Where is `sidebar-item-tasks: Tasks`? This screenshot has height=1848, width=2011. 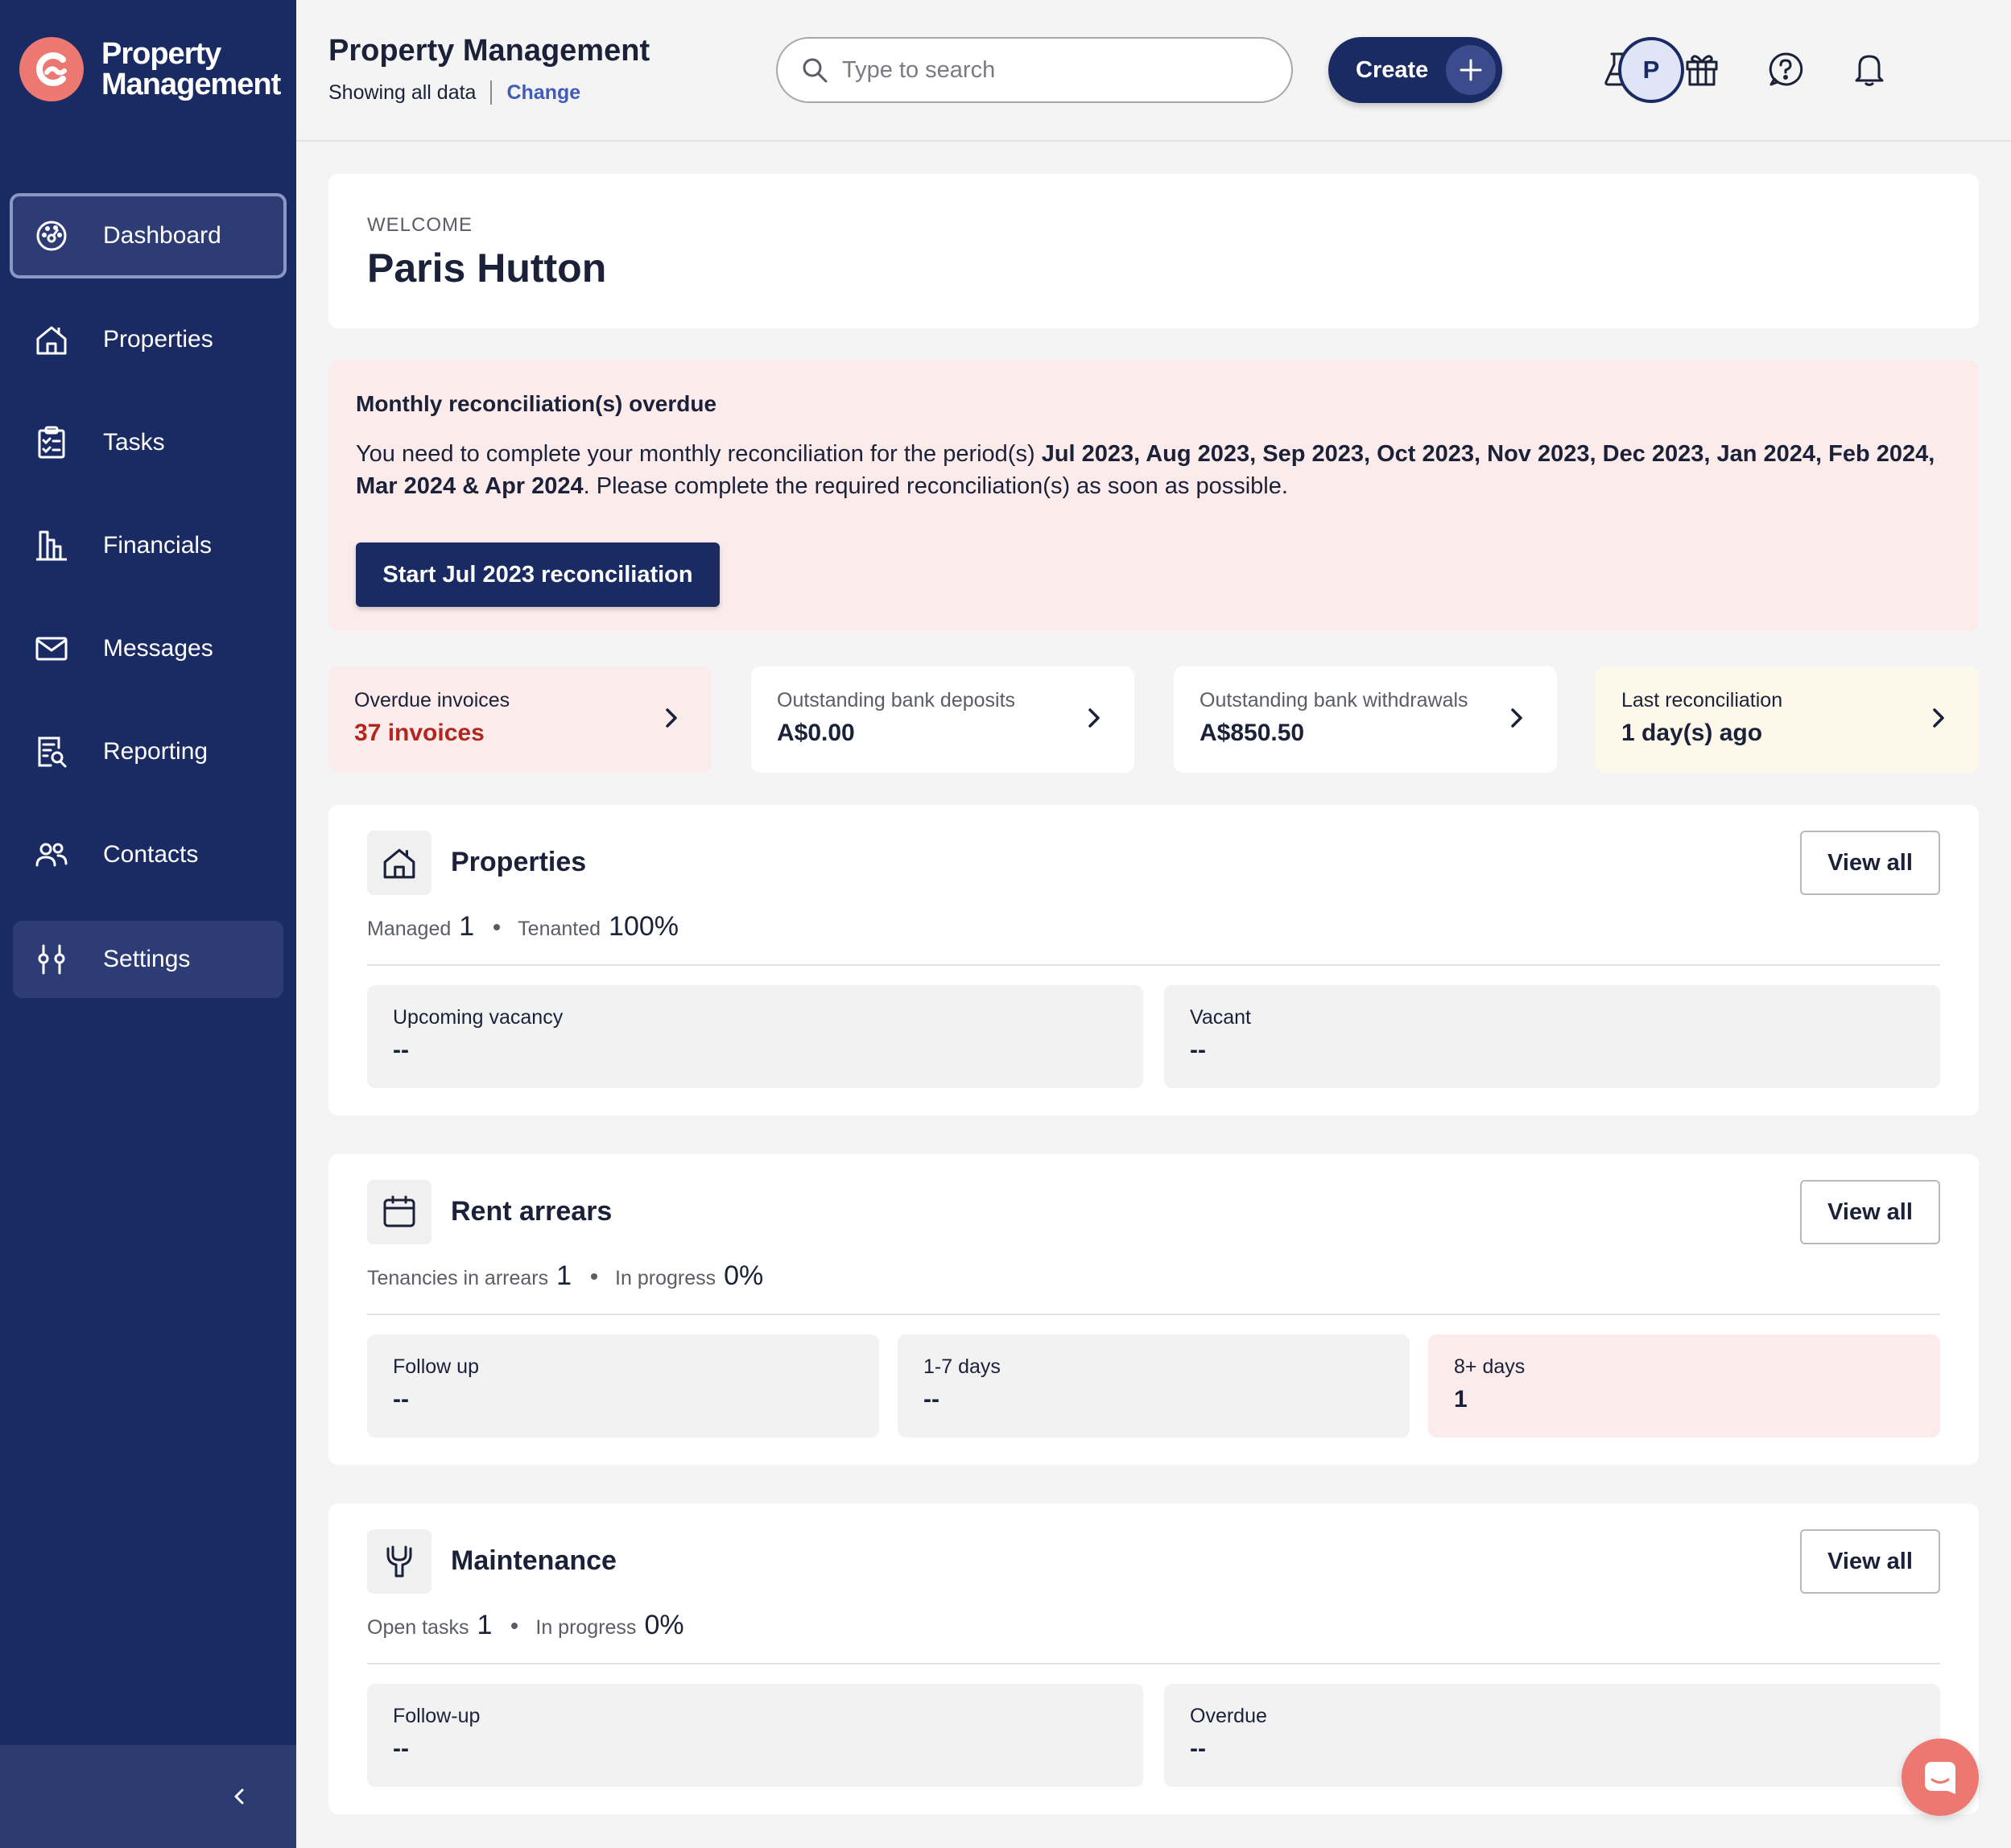
sidebar-item-tasks: Tasks is located at coordinates (148, 442).